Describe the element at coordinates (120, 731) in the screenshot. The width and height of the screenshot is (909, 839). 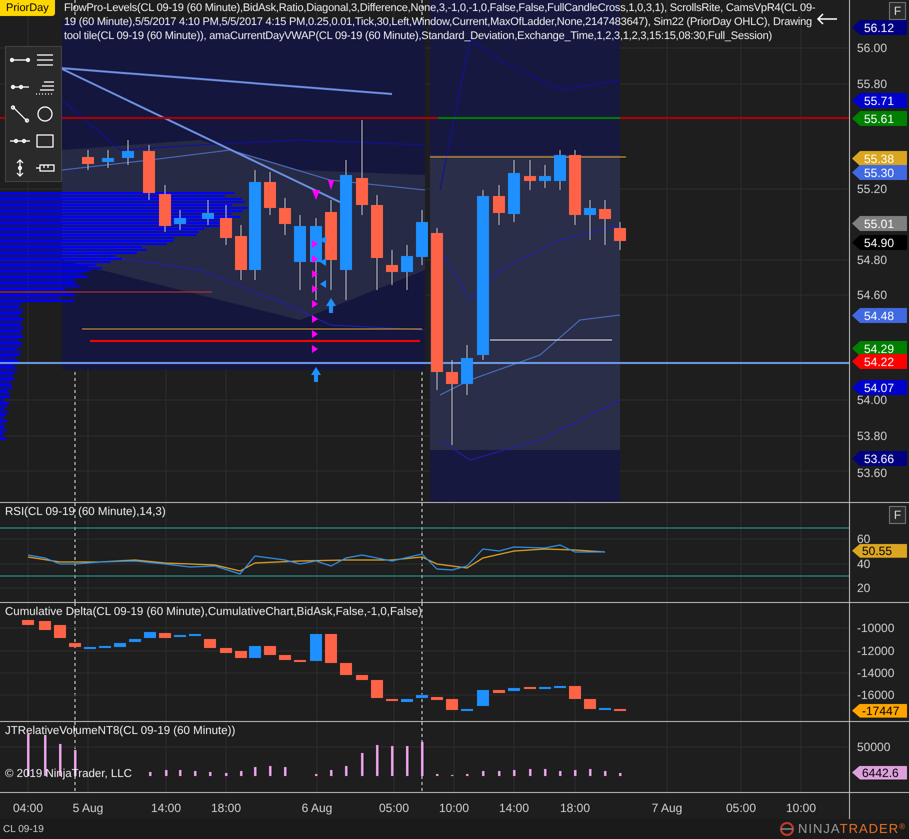
I see `study-label: JTRelativeVolumeNT8(CL 09-19 (60 Minute))` at that location.